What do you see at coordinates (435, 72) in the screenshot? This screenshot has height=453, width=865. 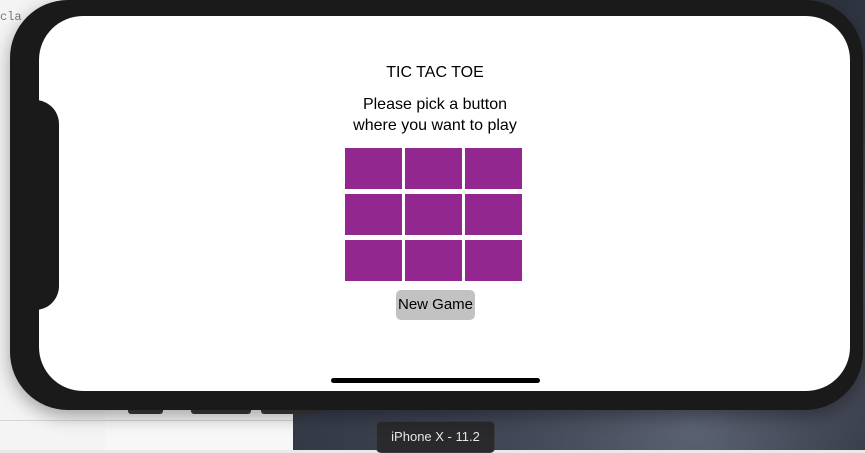 I see `page-title: TIC TAC TOE` at bounding box center [435, 72].